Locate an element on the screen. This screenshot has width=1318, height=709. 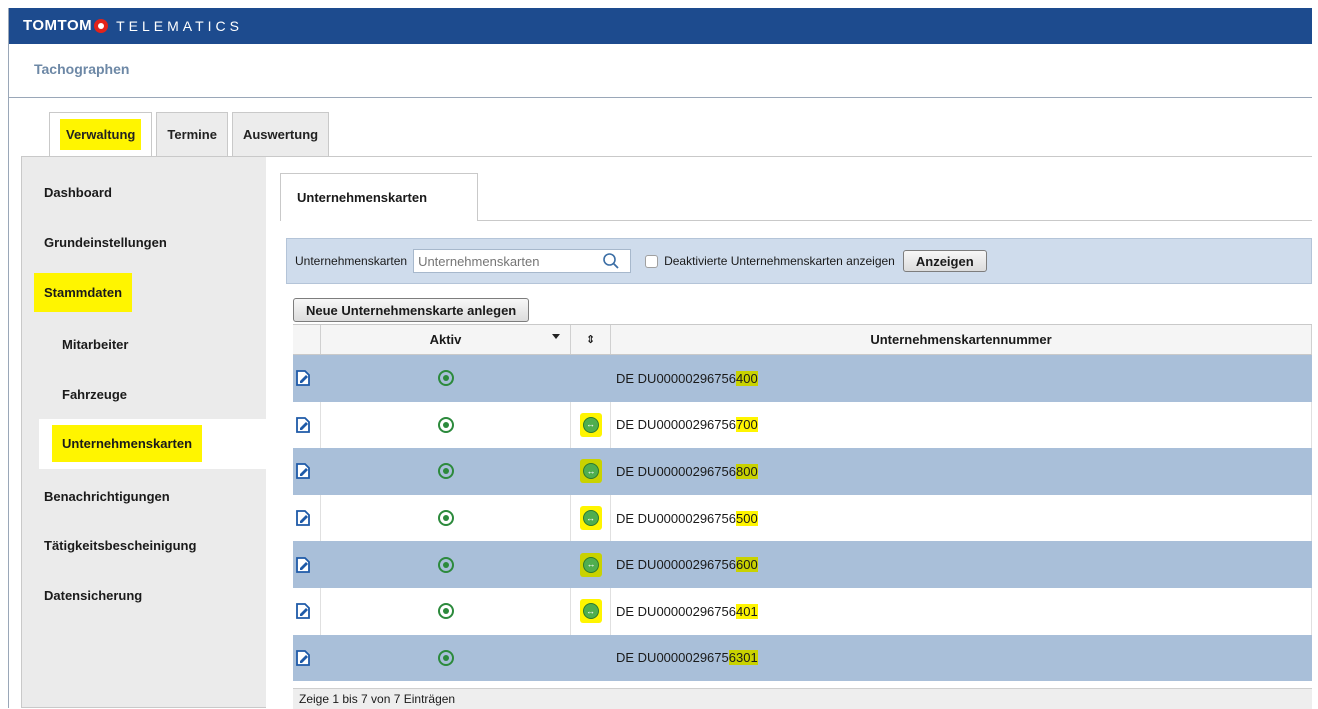
brand-logo: TOMTOM TELEMATICS is located at coordinates (133, 25).